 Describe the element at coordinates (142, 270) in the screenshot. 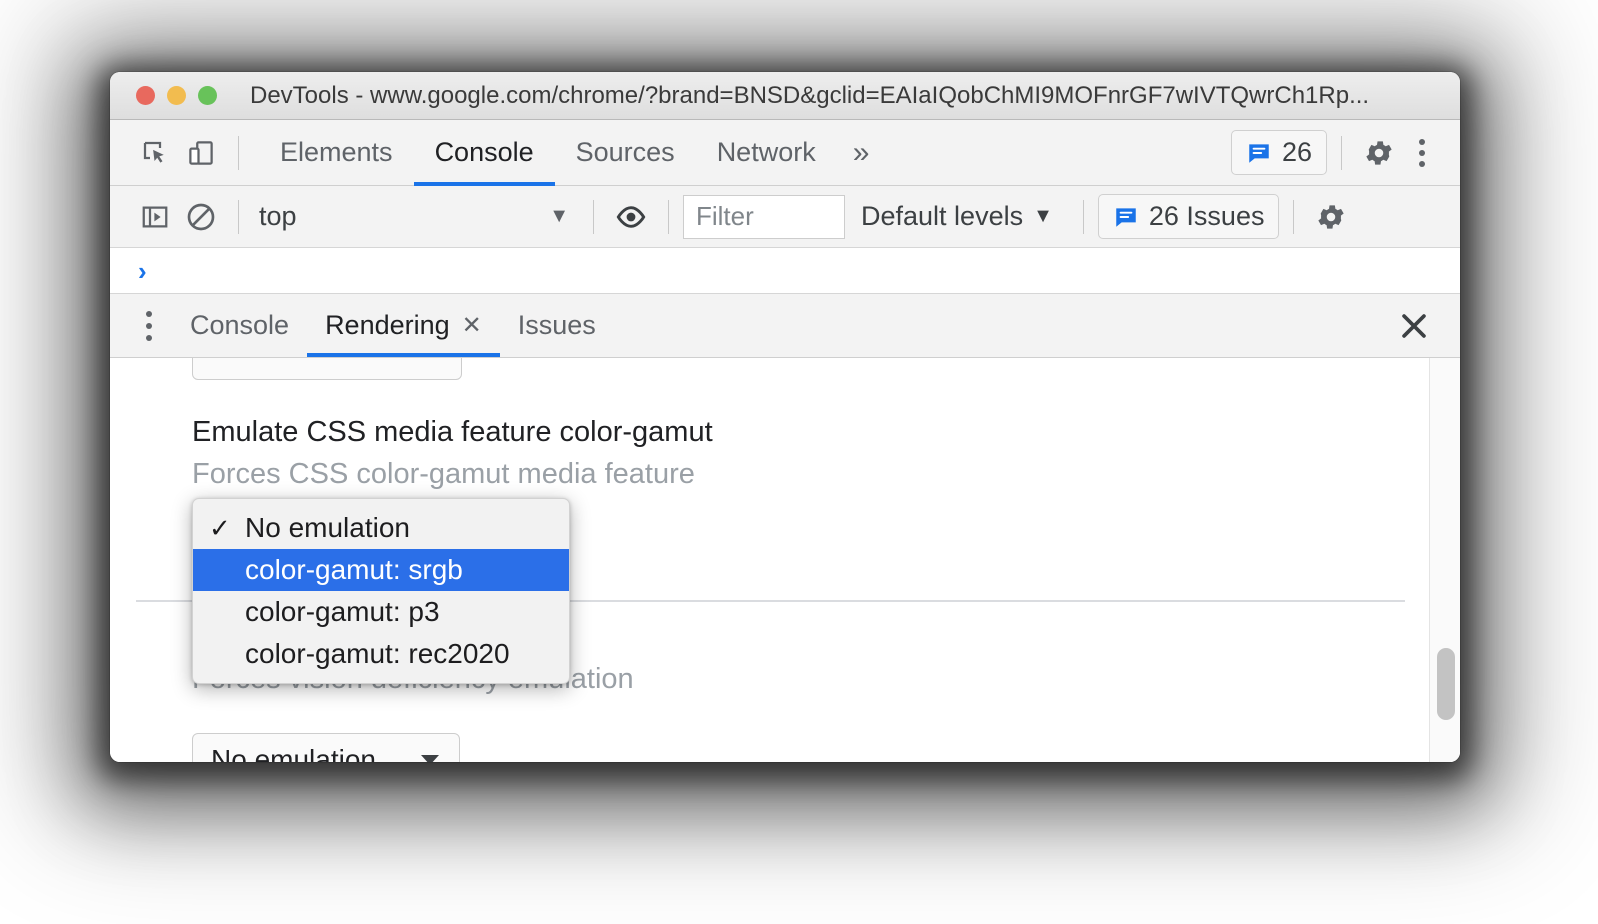

I see `console-prompt-chevron-icon: ›` at that location.